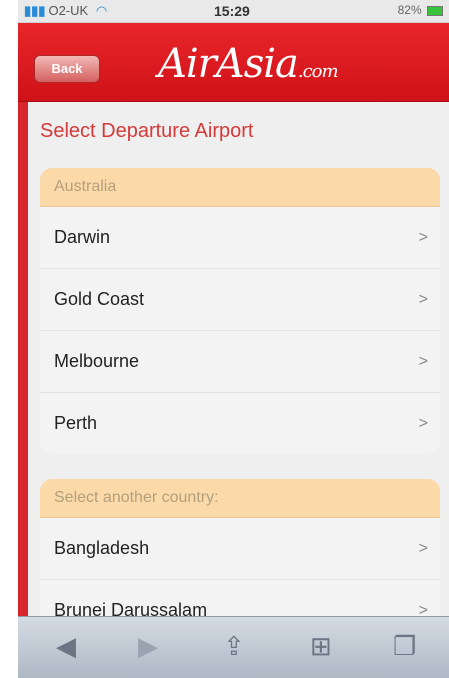 This screenshot has width=449, height=678. Describe the element at coordinates (409, 10) in the screenshot. I see `battery-label: 82%` at that location.